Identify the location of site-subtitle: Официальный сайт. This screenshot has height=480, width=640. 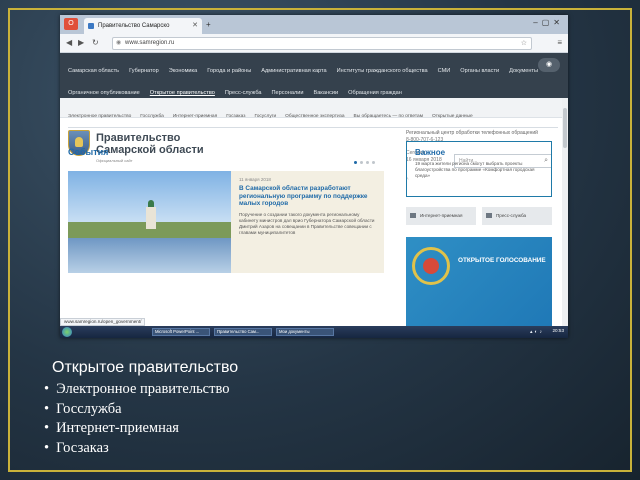
(114, 160).